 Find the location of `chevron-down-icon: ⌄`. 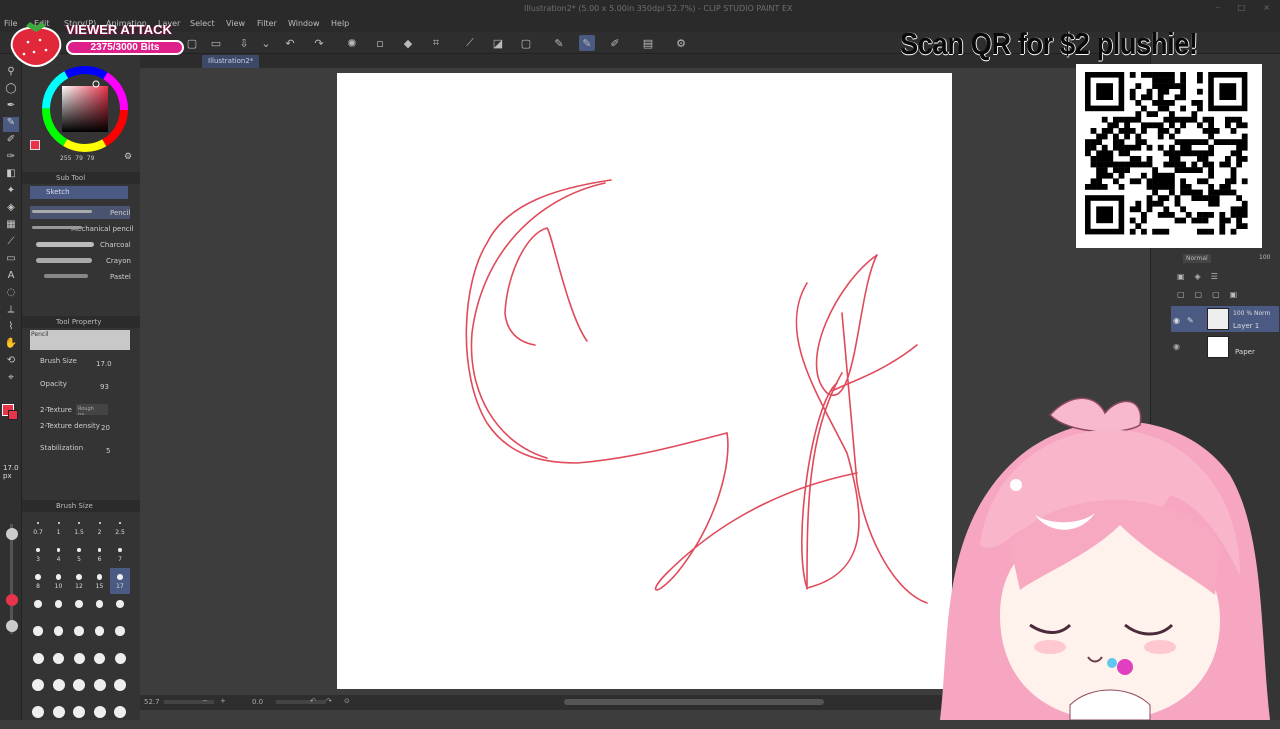

chevron-down-icon: ⌄ is located at coordinates (266, 43).